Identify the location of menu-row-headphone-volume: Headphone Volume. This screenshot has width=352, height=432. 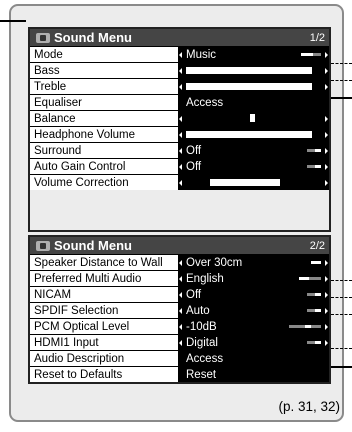
(179, 134).